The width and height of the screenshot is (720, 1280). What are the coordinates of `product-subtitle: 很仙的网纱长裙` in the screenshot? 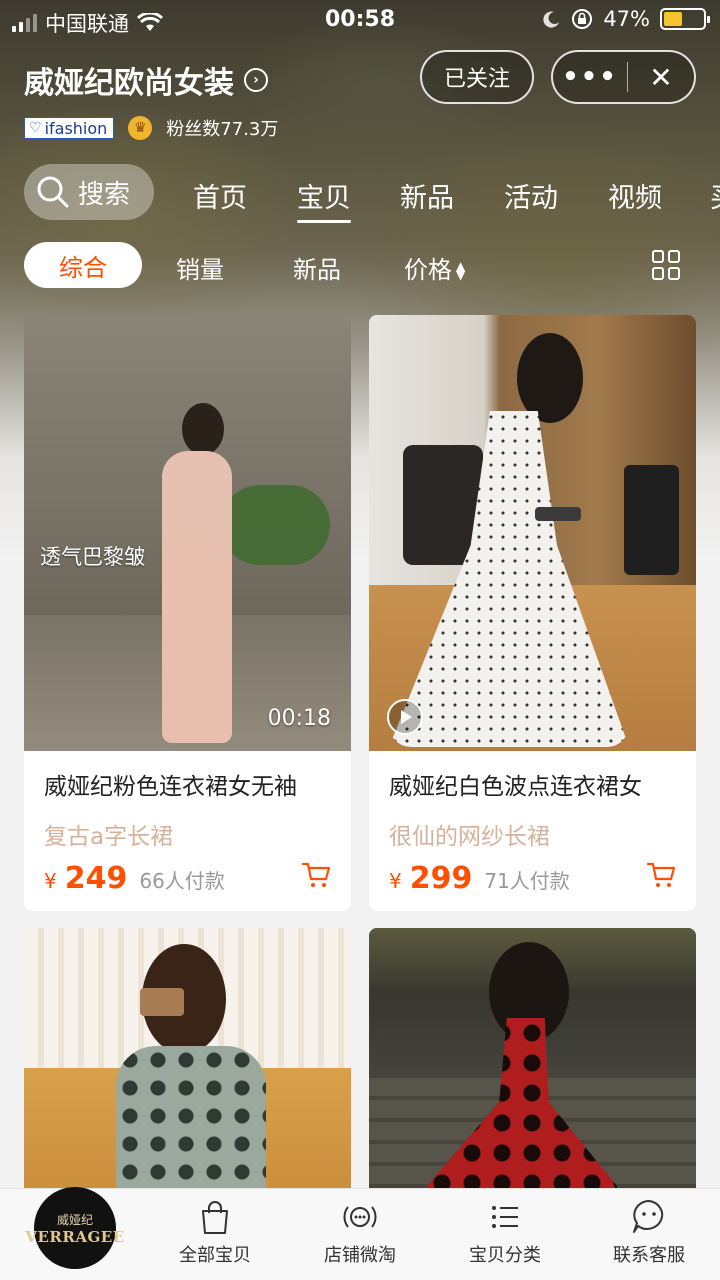 It's located at (469, 837).